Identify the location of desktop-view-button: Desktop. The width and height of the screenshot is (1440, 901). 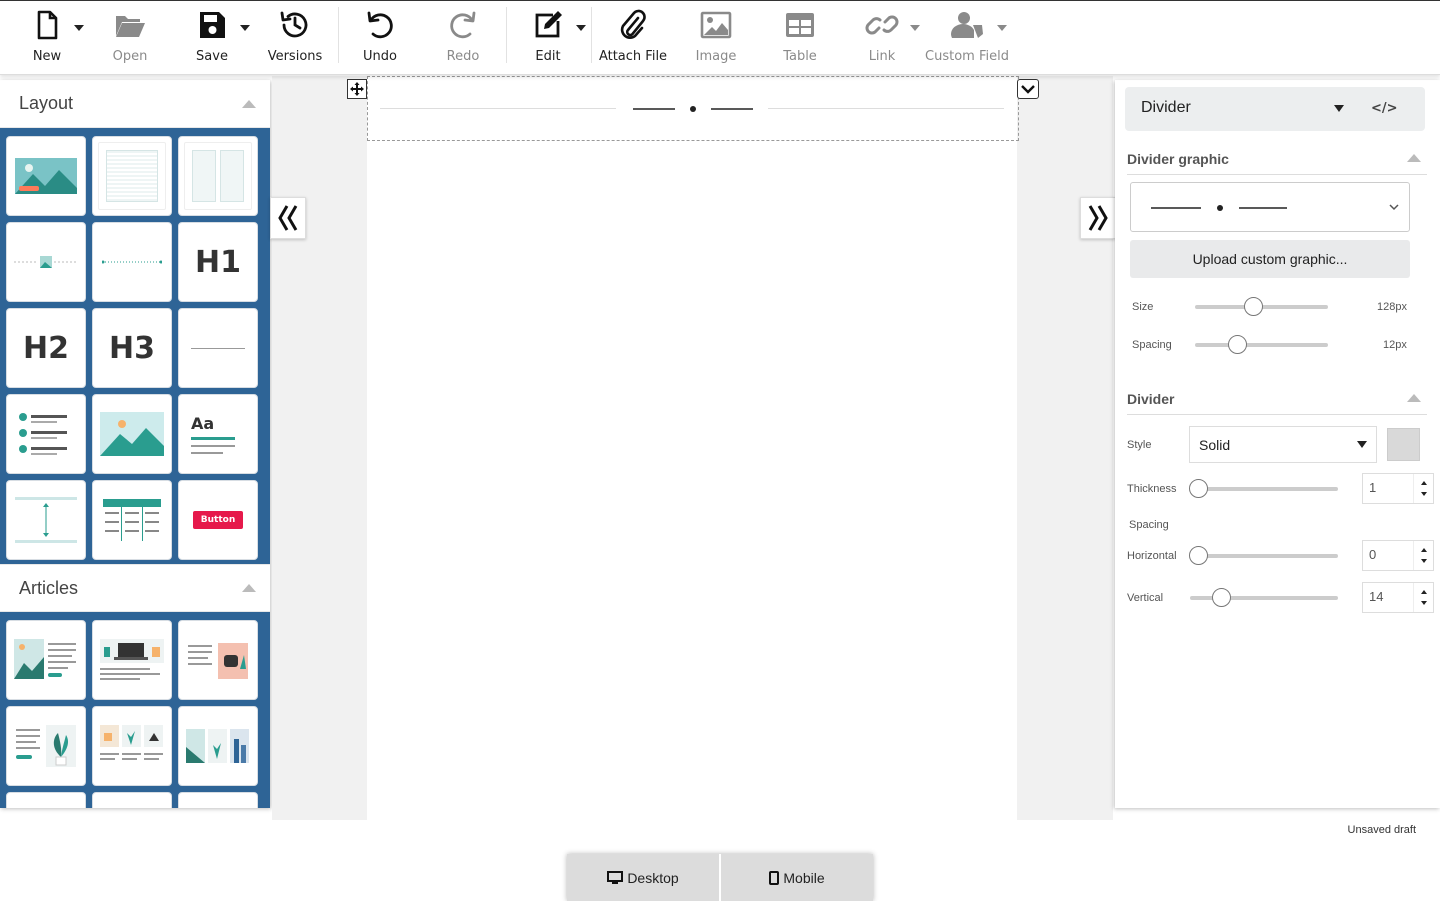
(644, 877).